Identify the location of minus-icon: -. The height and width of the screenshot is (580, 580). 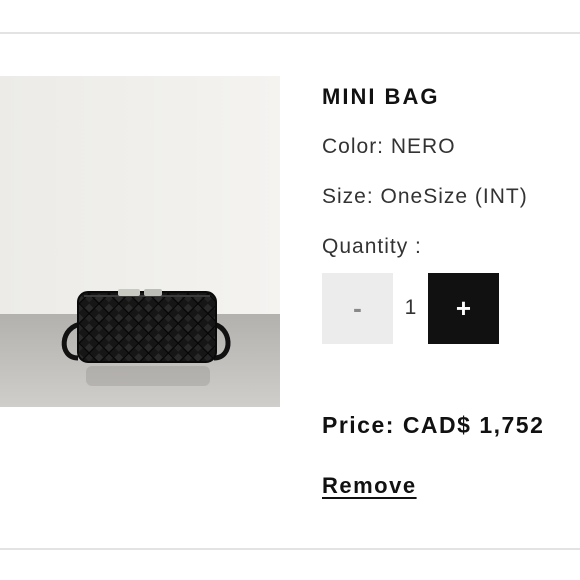
(357, 308).